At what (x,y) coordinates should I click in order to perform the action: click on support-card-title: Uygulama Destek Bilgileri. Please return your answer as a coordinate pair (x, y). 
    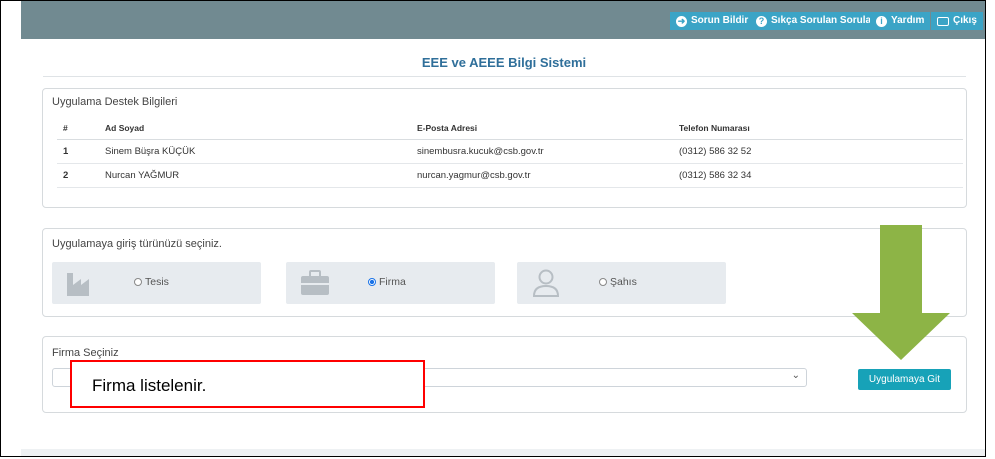
    Looking at the image, I should click on (115, 102).